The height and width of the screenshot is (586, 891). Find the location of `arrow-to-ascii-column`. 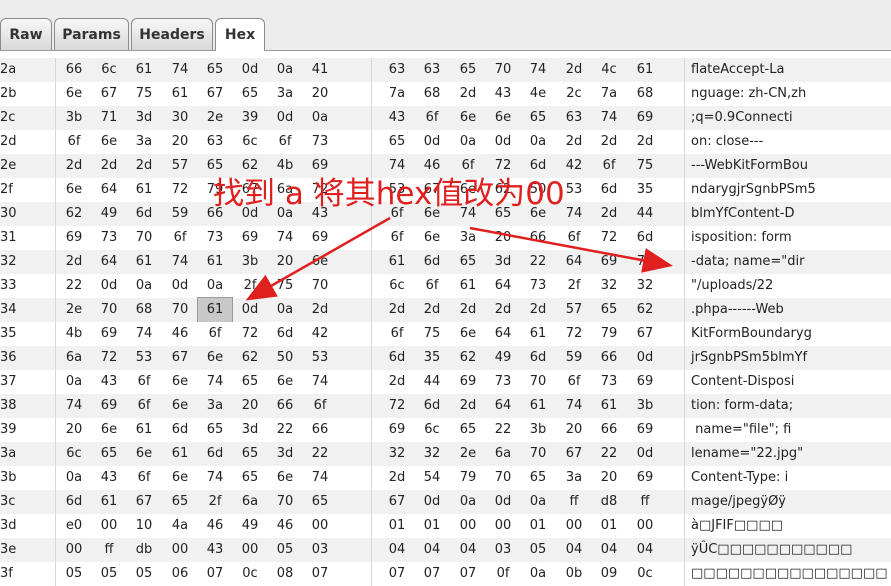

arrow-to-ascii-column is located at coordinates (571, 249).